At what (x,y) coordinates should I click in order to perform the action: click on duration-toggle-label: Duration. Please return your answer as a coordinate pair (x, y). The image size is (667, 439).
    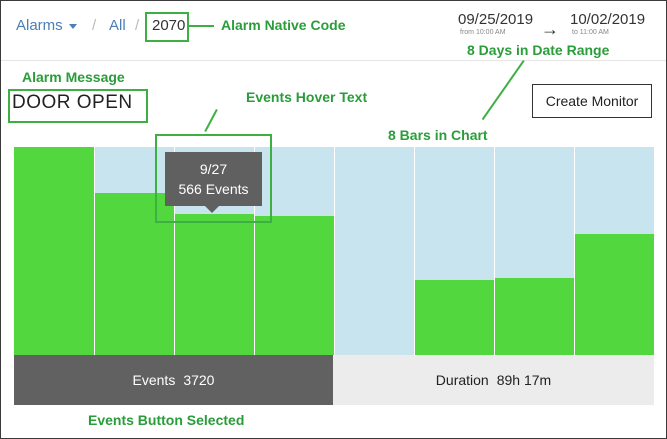
    Looking at the image, I should click on (462, 380).